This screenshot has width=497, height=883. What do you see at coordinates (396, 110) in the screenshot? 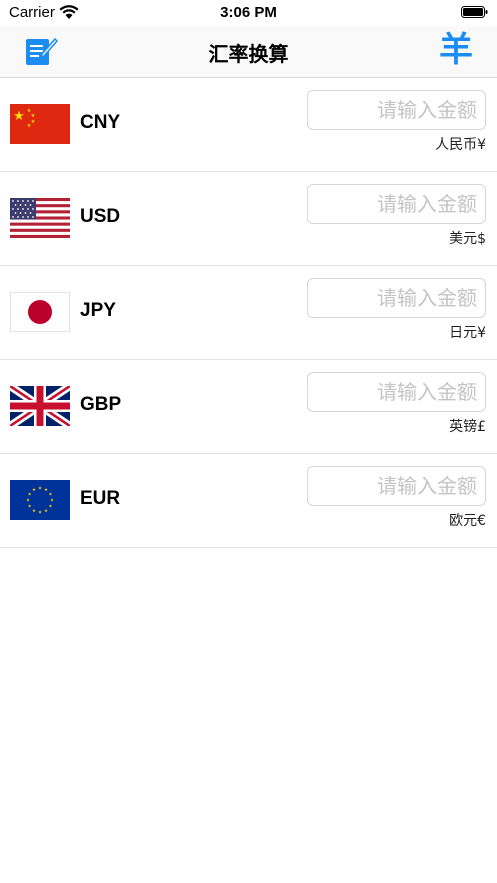
I see `amount-input-cny` at bounding box center [396, 110].